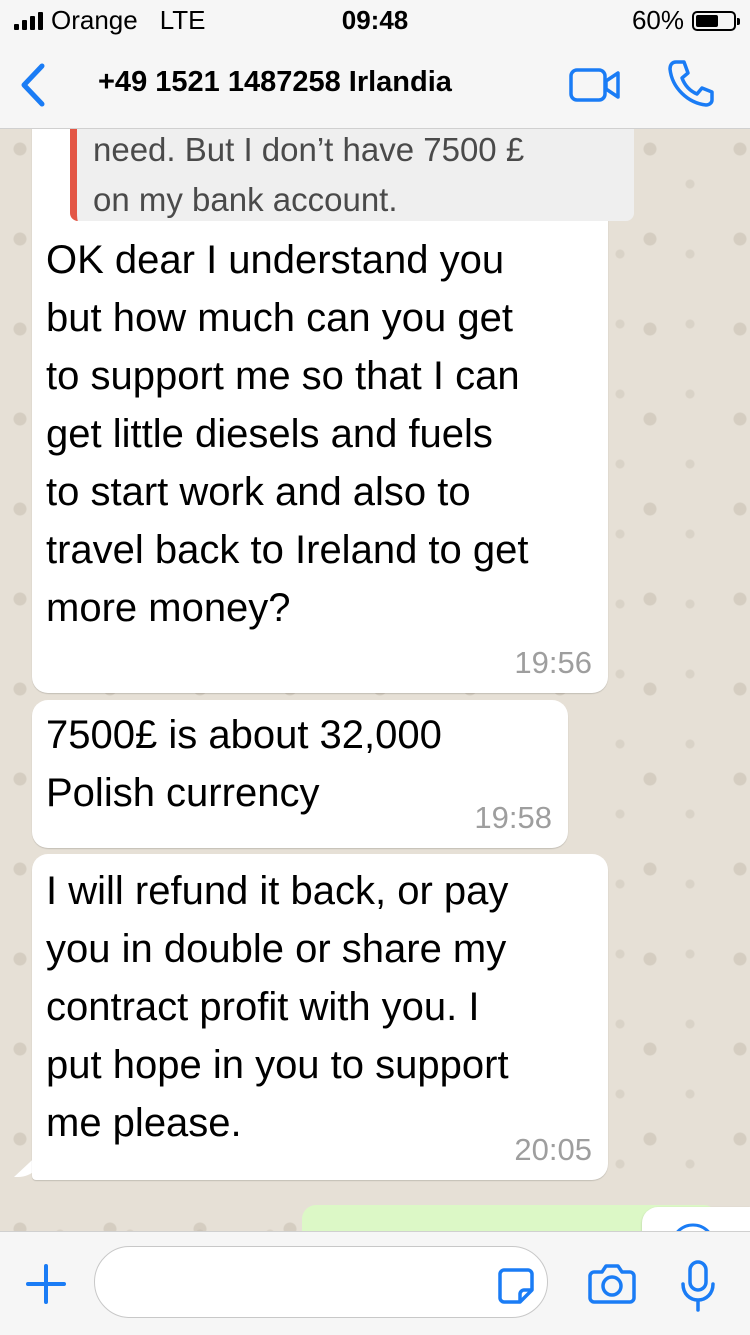  Describe the element at coordinates (553, 662) in the screenshot. I see `message-time: 19:56` at that location.